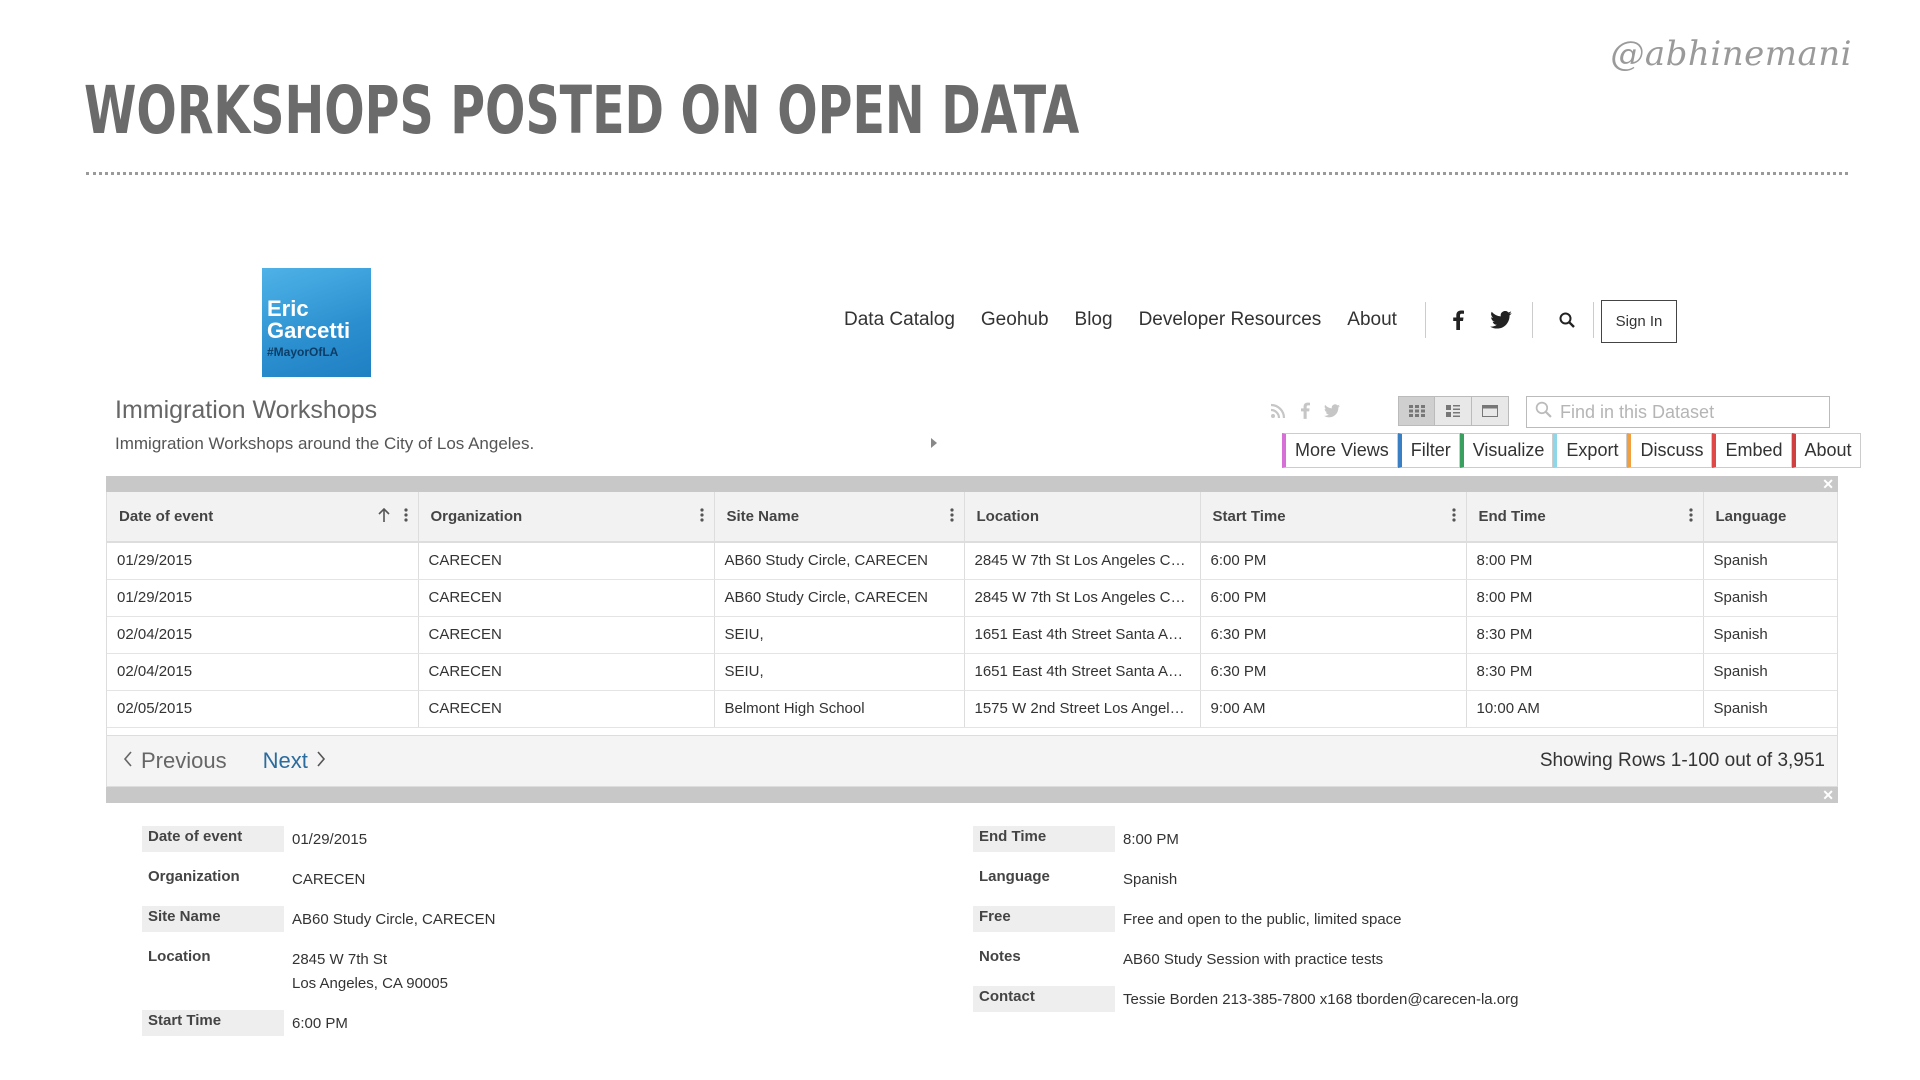 The image size is (1920, 1080). What do you see at coordinates (1682, 760) in the screenshot?
I see `rows-count: Showing Rows 1-100 out of 3,951` at bounding box center [1682, 760].